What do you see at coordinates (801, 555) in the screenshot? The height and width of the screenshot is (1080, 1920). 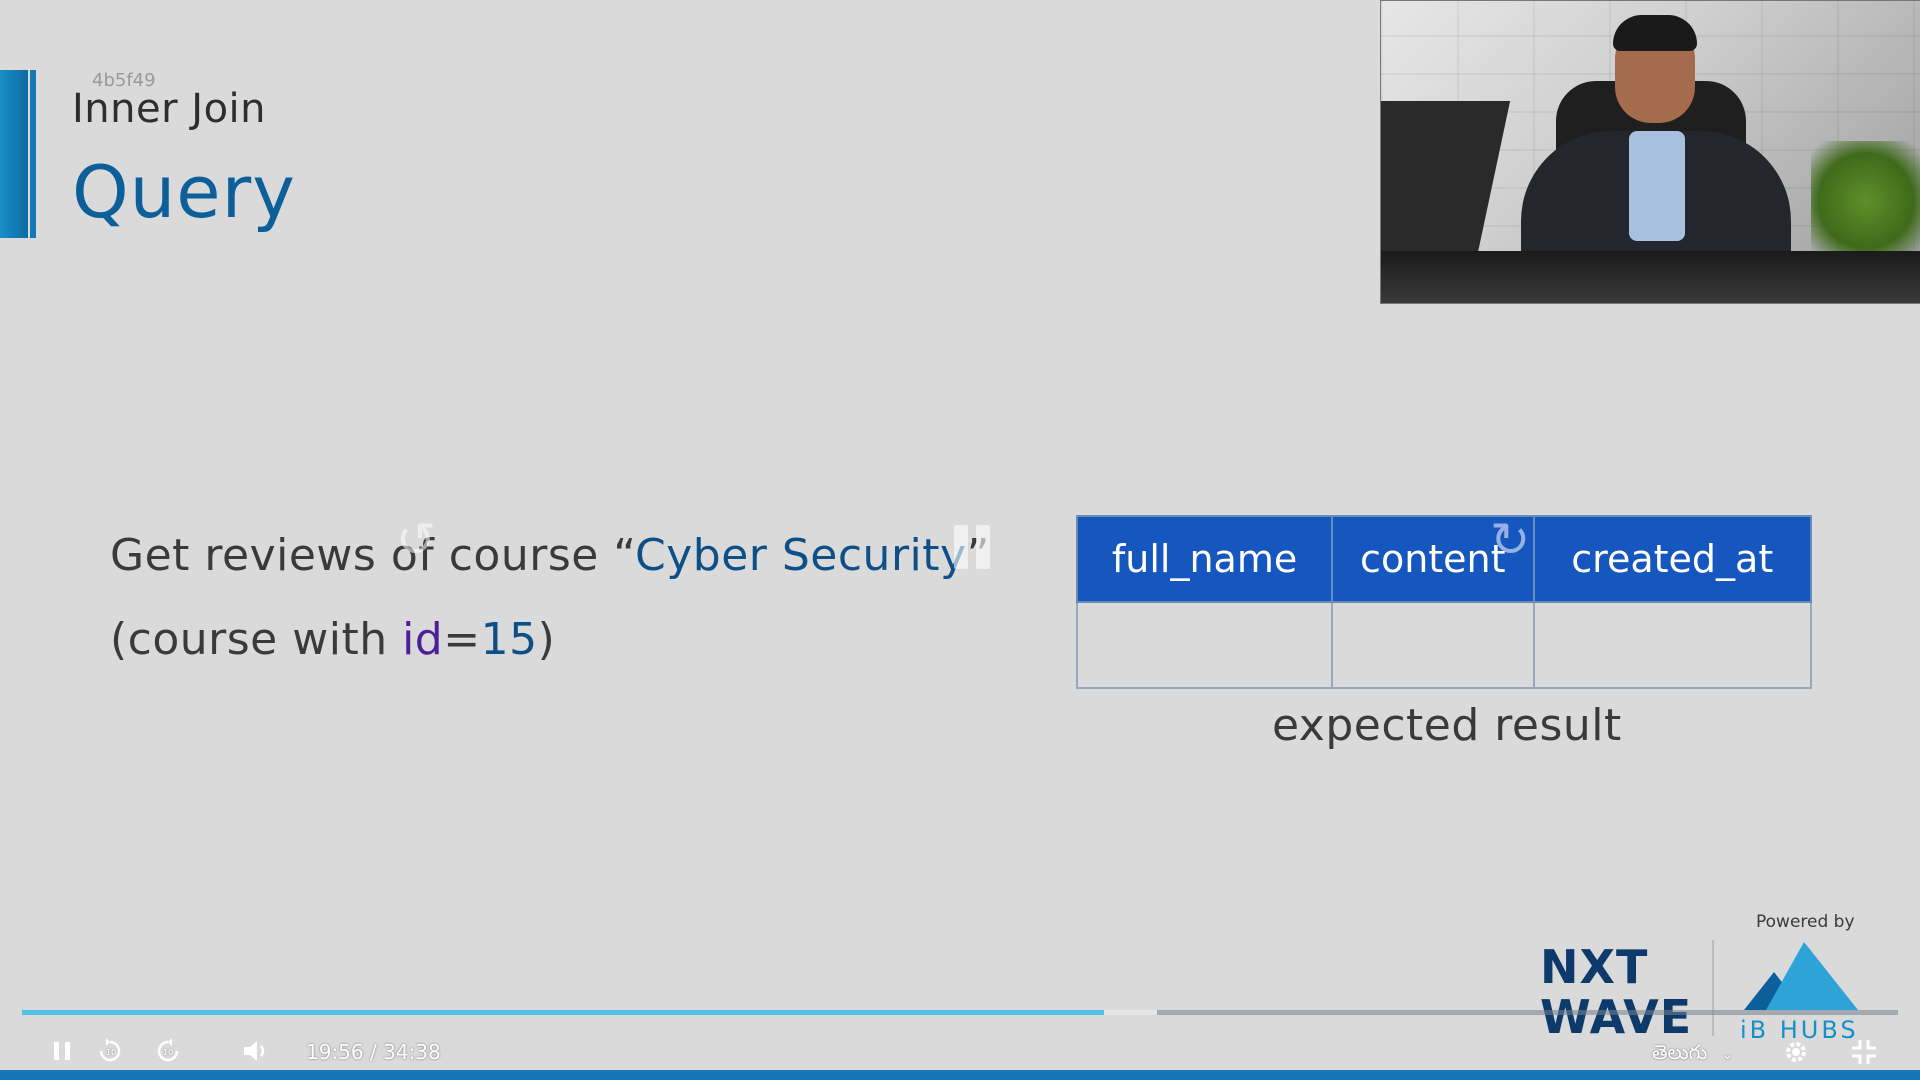 I see `prompt-course-name: Cyber Security` at bounding box center [801, 555].